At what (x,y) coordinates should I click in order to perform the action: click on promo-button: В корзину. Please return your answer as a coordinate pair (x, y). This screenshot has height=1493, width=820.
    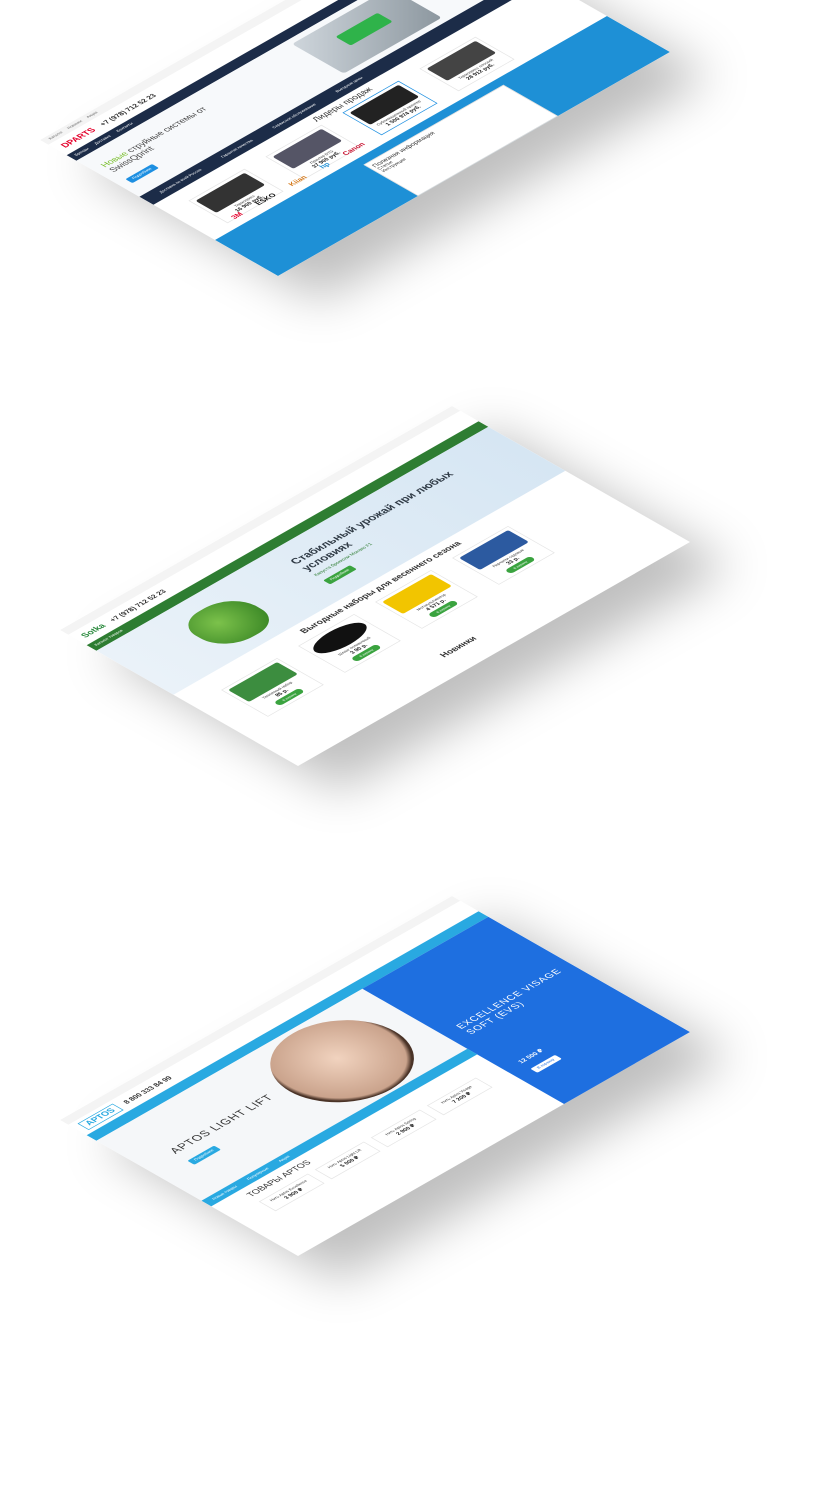
    Looking at the image, I should click on (546, 1063).